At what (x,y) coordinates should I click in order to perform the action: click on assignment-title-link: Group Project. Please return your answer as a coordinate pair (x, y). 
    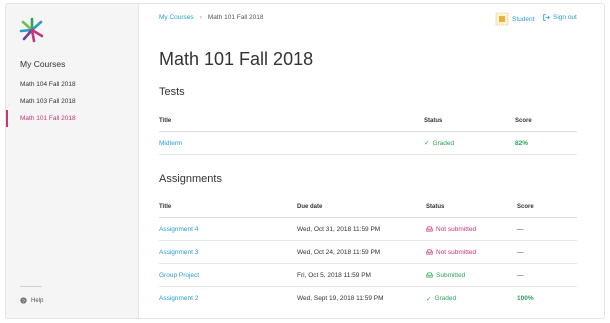
    Looking at the image, I should click on (179, 275).